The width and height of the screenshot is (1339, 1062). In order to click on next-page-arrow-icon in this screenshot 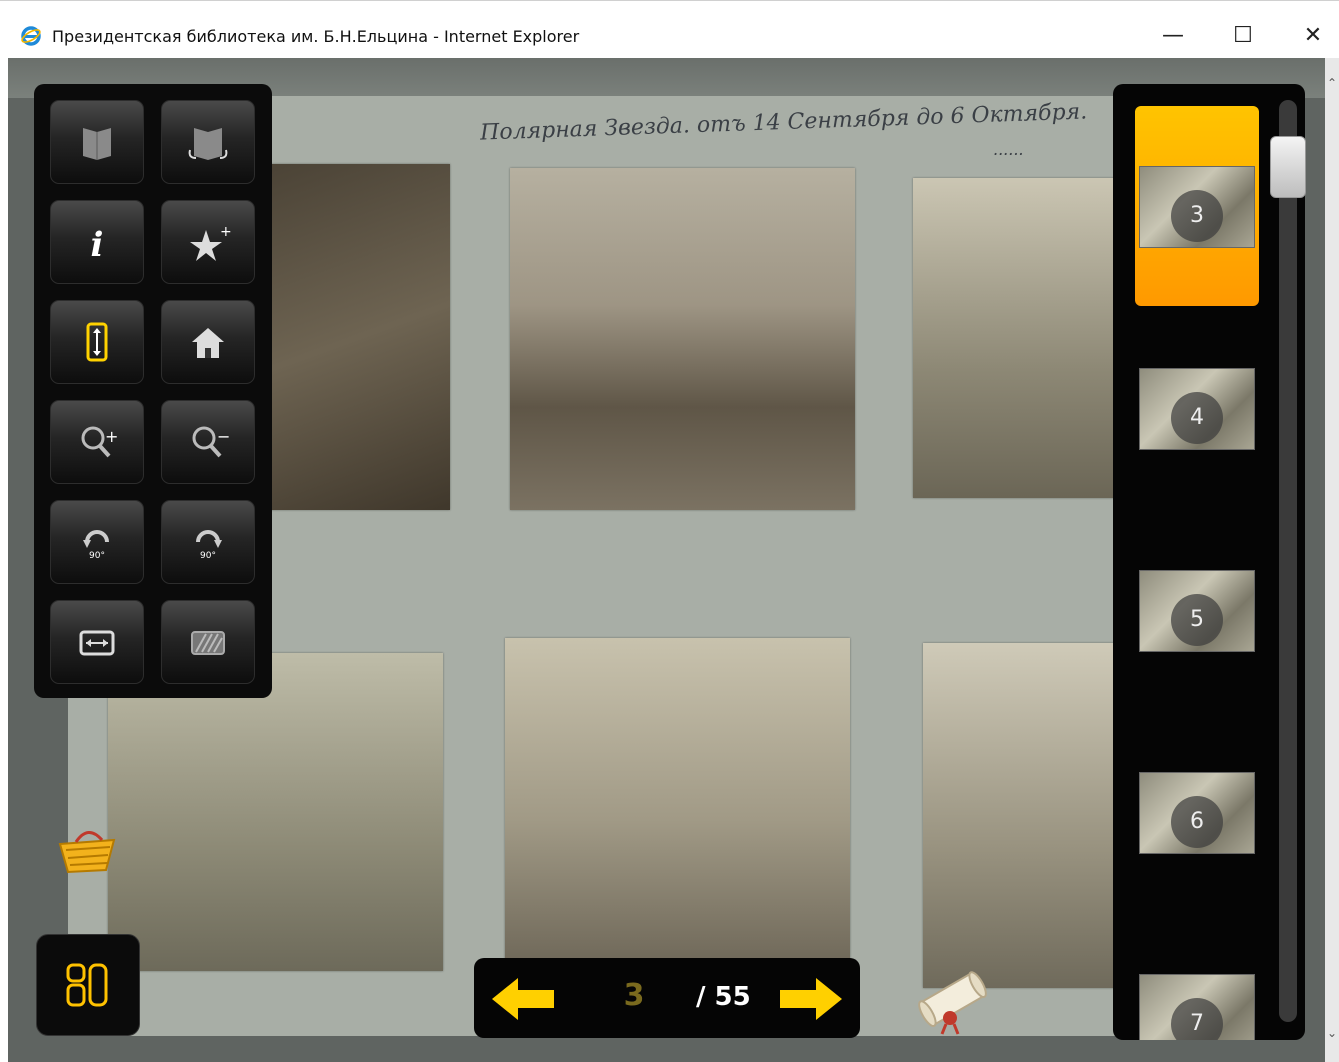, I will do `click(810, 999)`.